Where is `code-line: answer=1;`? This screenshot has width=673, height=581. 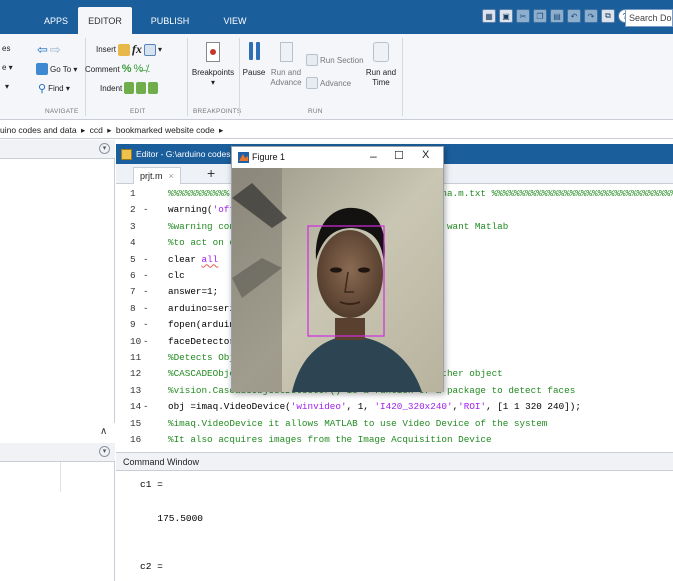
code-line: answer=1; is located at coordinates (193, 291).